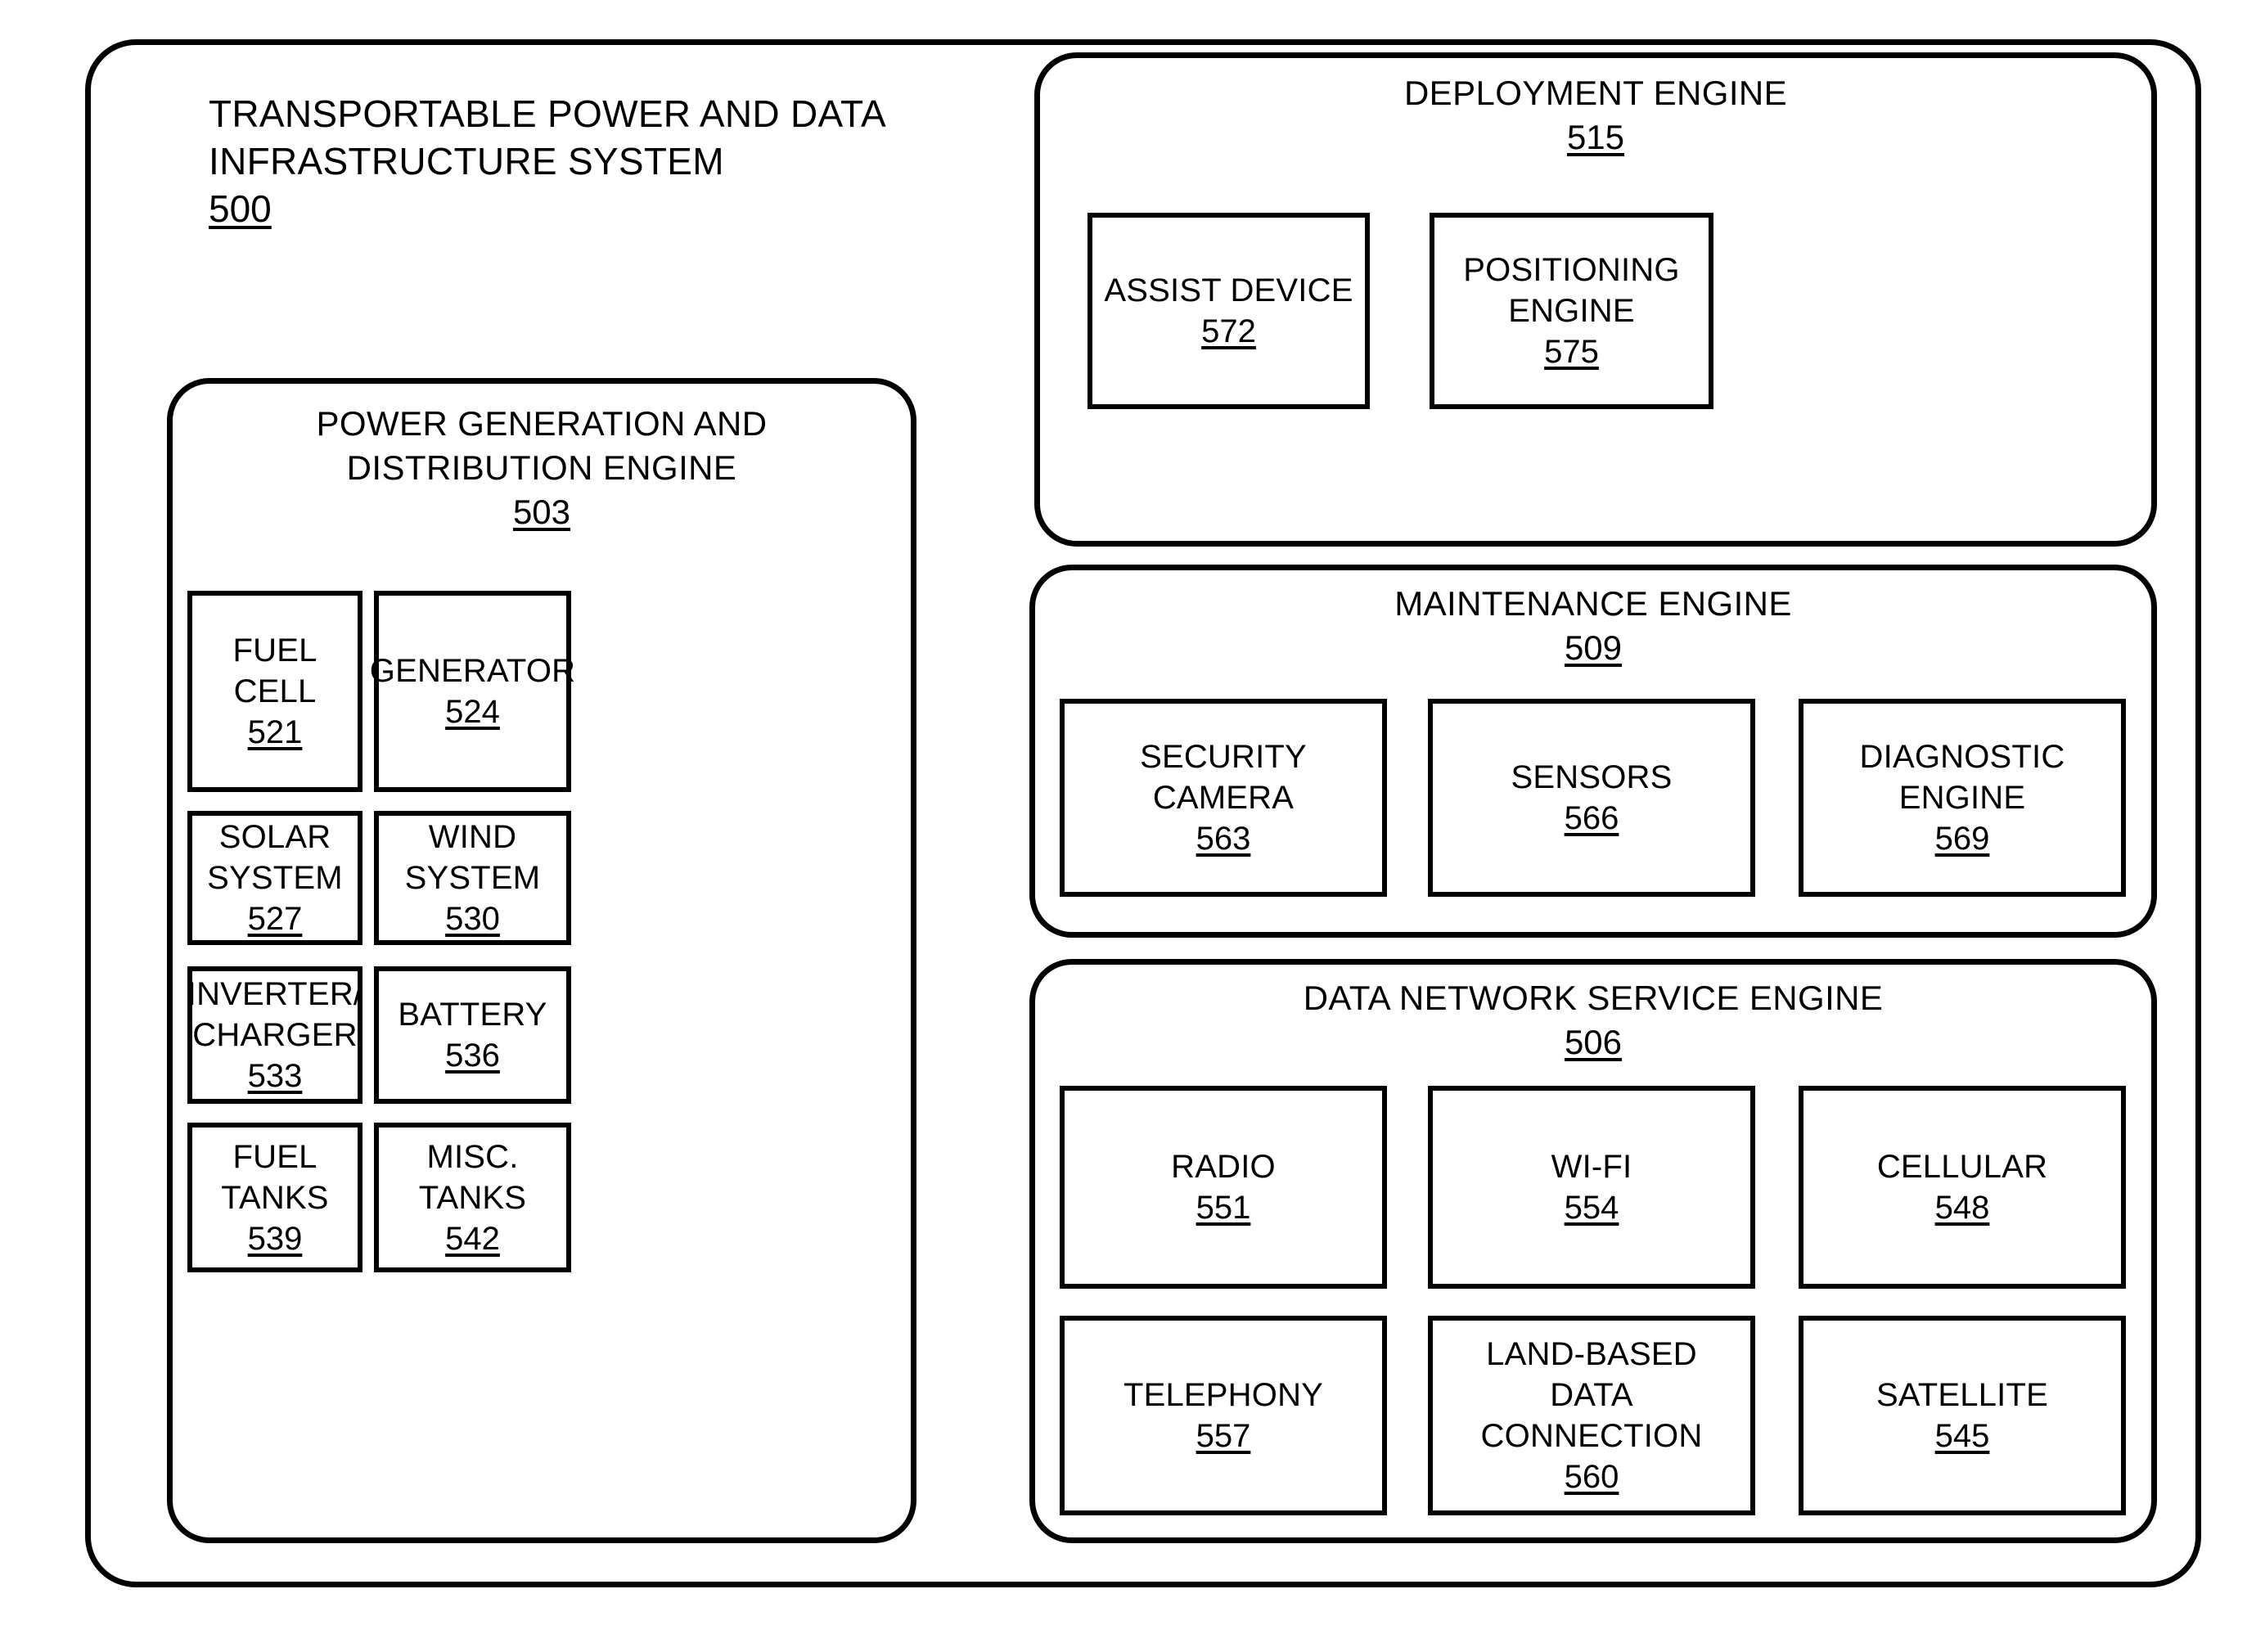 The image size is (2247, 1652). I want to click on box-positioning-engine-label: POSITIONING ENGINE, so click(1572, 290).